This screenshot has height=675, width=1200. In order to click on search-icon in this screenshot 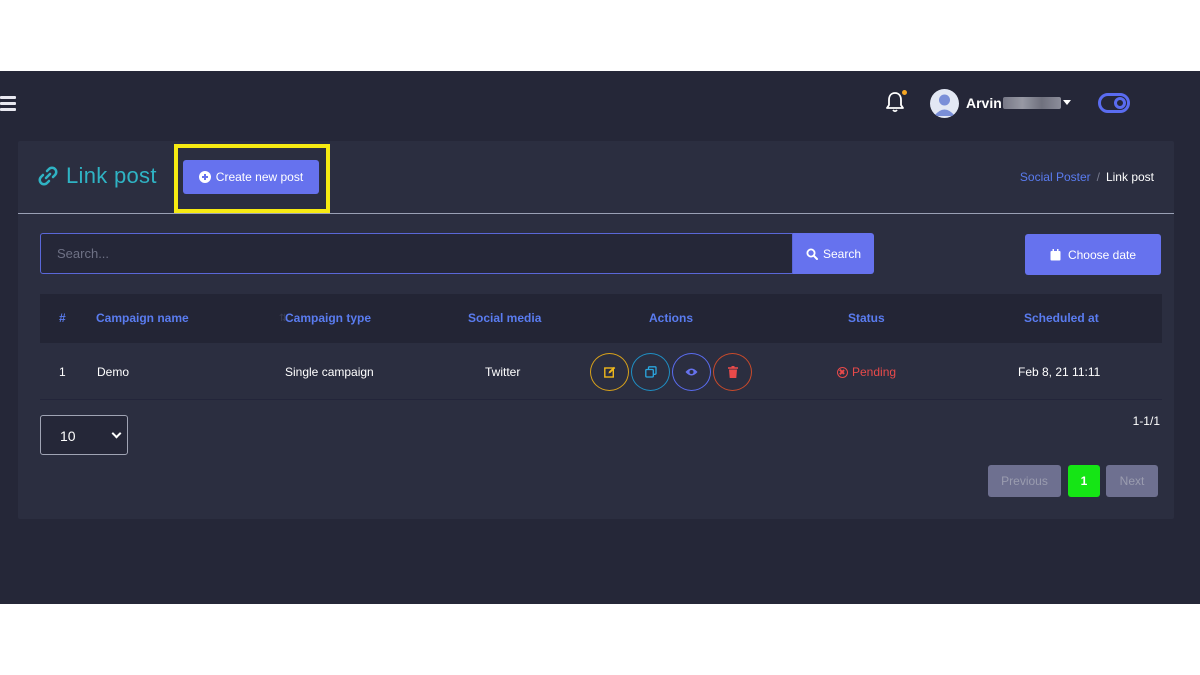, I will do `click(812, 254)`.